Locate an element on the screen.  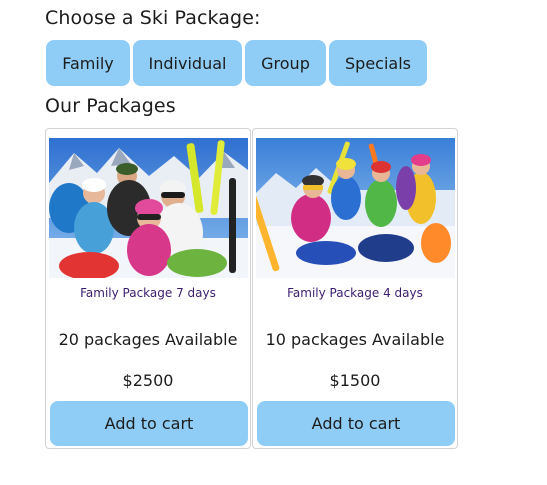
package-category-tabs: Family Individual Group Specials is located at coordinates (236, 63).